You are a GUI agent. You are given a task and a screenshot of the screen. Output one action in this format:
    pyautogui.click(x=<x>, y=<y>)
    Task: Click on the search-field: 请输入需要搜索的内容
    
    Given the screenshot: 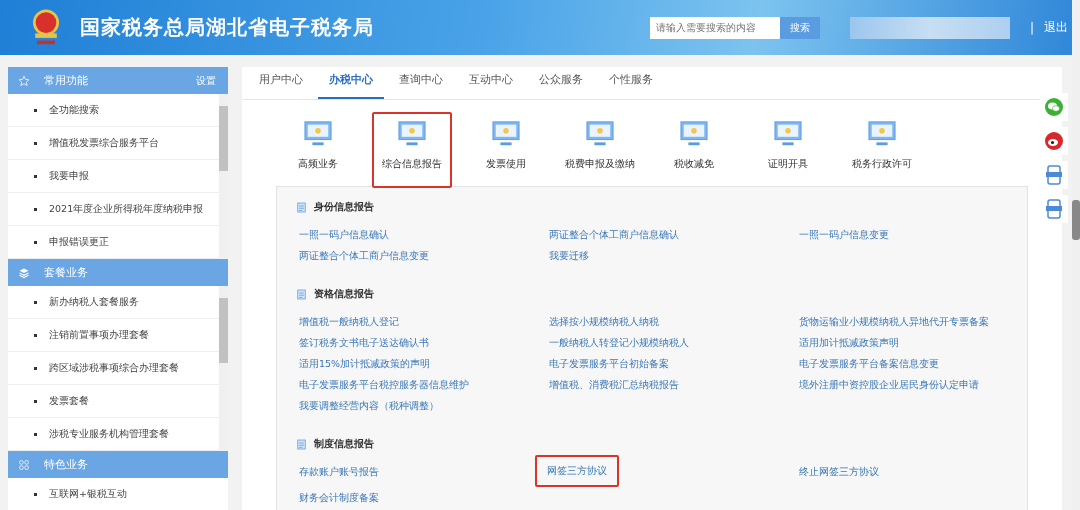 What is the action you would take?
    pyautogui.click(x=714, y=27)
    